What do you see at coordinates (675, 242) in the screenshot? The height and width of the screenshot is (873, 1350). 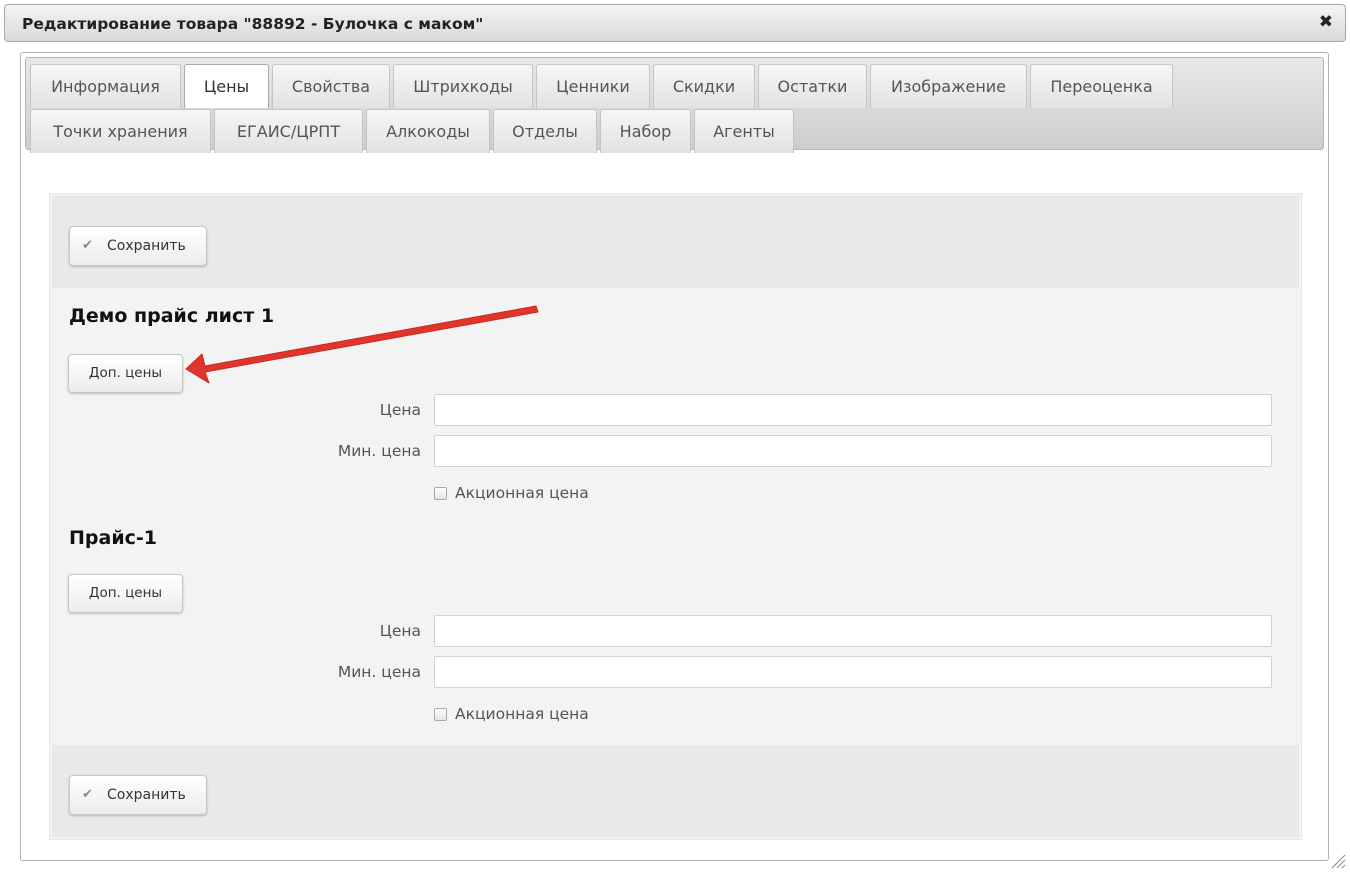 I see `top-toolbar: ✔ Сохранить` at bounding box center [675, 242].